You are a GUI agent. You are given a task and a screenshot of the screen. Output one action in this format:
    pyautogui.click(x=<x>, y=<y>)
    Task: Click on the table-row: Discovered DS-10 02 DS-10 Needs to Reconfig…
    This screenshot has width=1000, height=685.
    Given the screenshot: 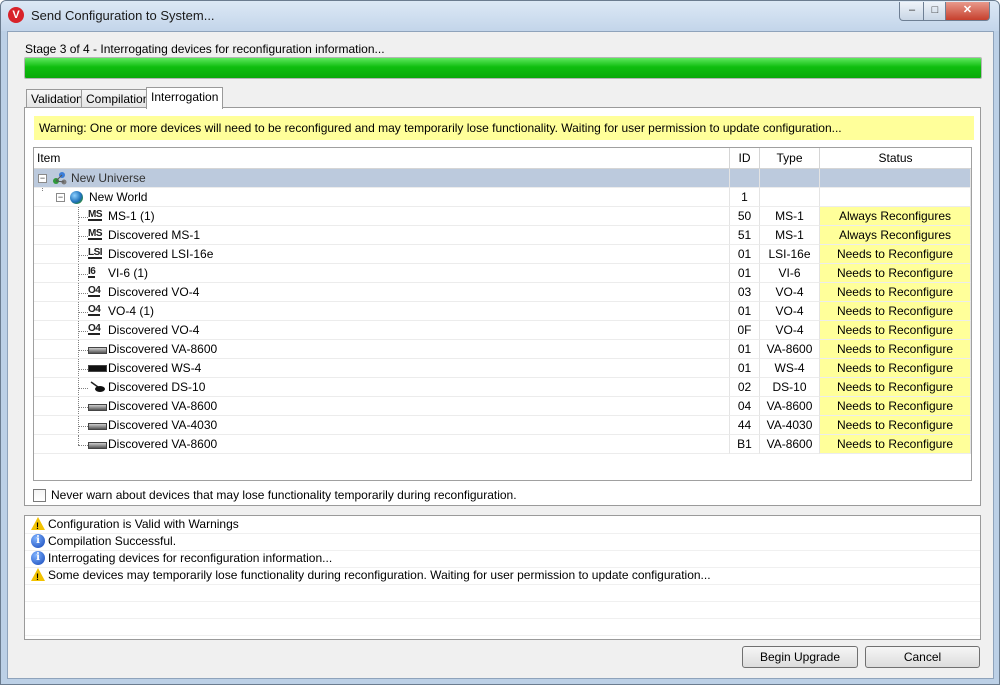 What is the action you would take?
    pyautogui.click(x=502, y=387)
    